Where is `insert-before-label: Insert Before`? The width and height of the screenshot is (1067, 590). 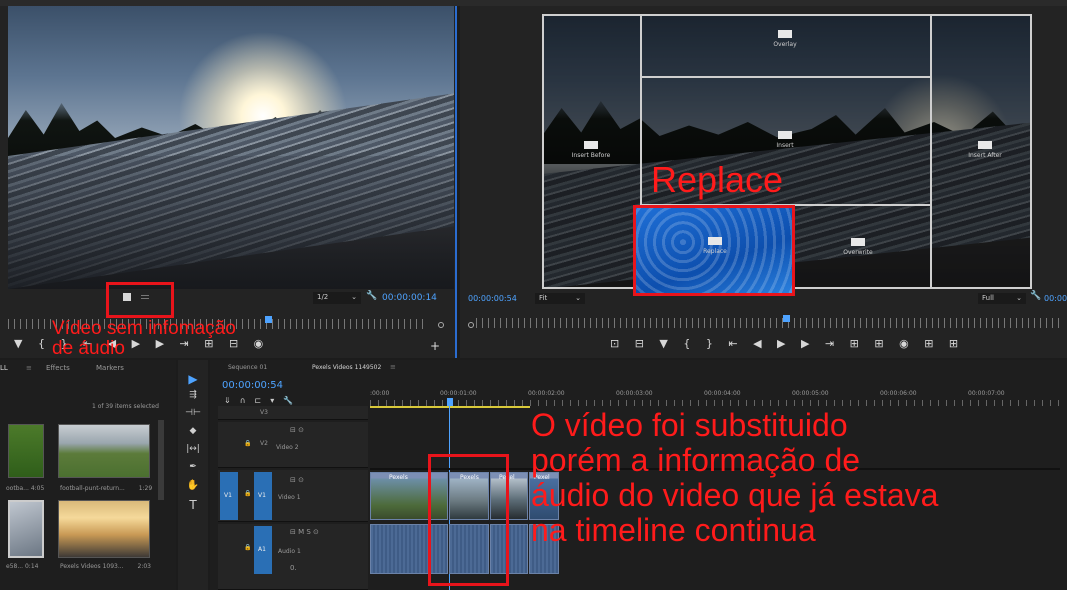 insert-before-label: Insert Before is located at coordinates (591, 155).